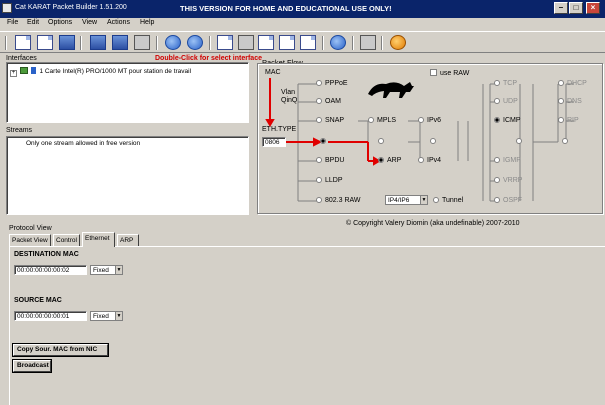 The height and width of the screenshot is (405, 605). What do you see at coordinates (98, 42) in the screenshot?
I see `list-icon` at bounding box center [98, 42].